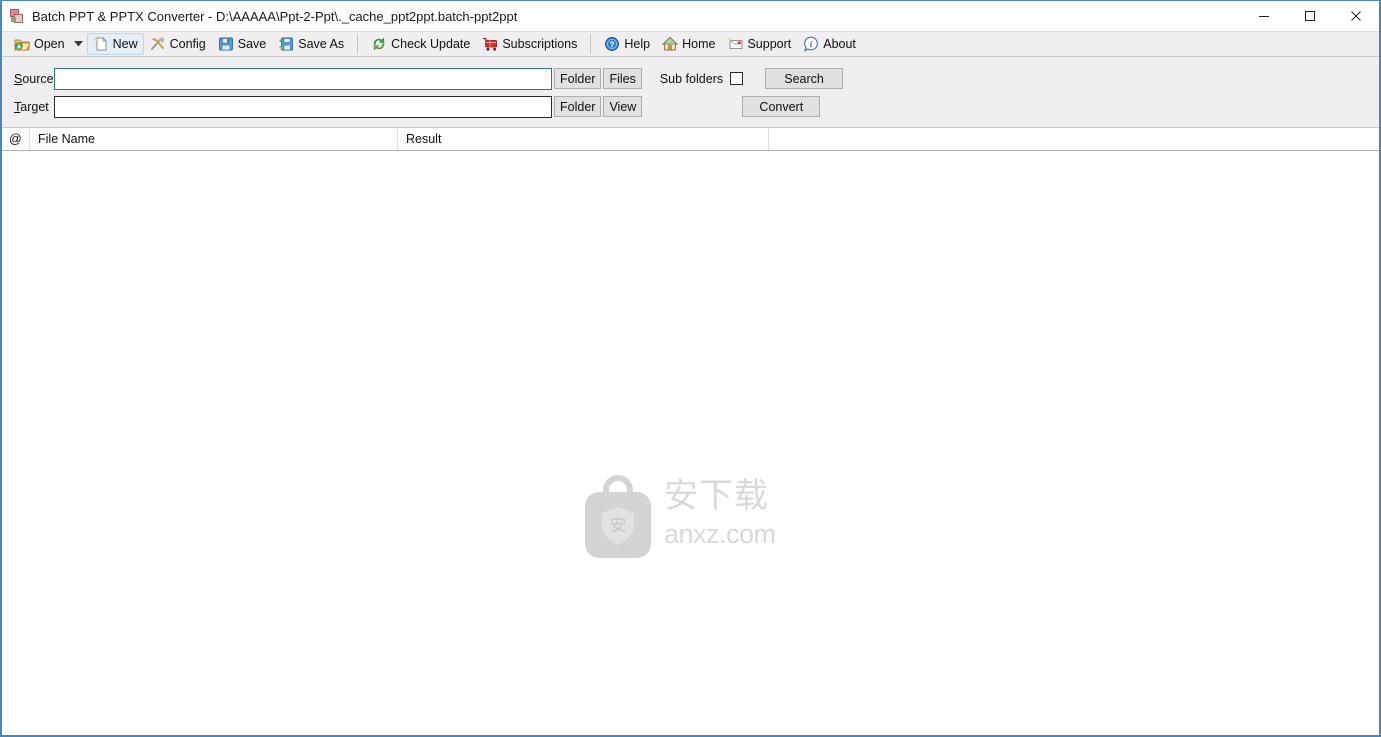 This screenshot has width=1381, height=737. Describe the element at coordinates (187, 44) in the screenshot. I see `toolbar-label-config: Config` at that location.